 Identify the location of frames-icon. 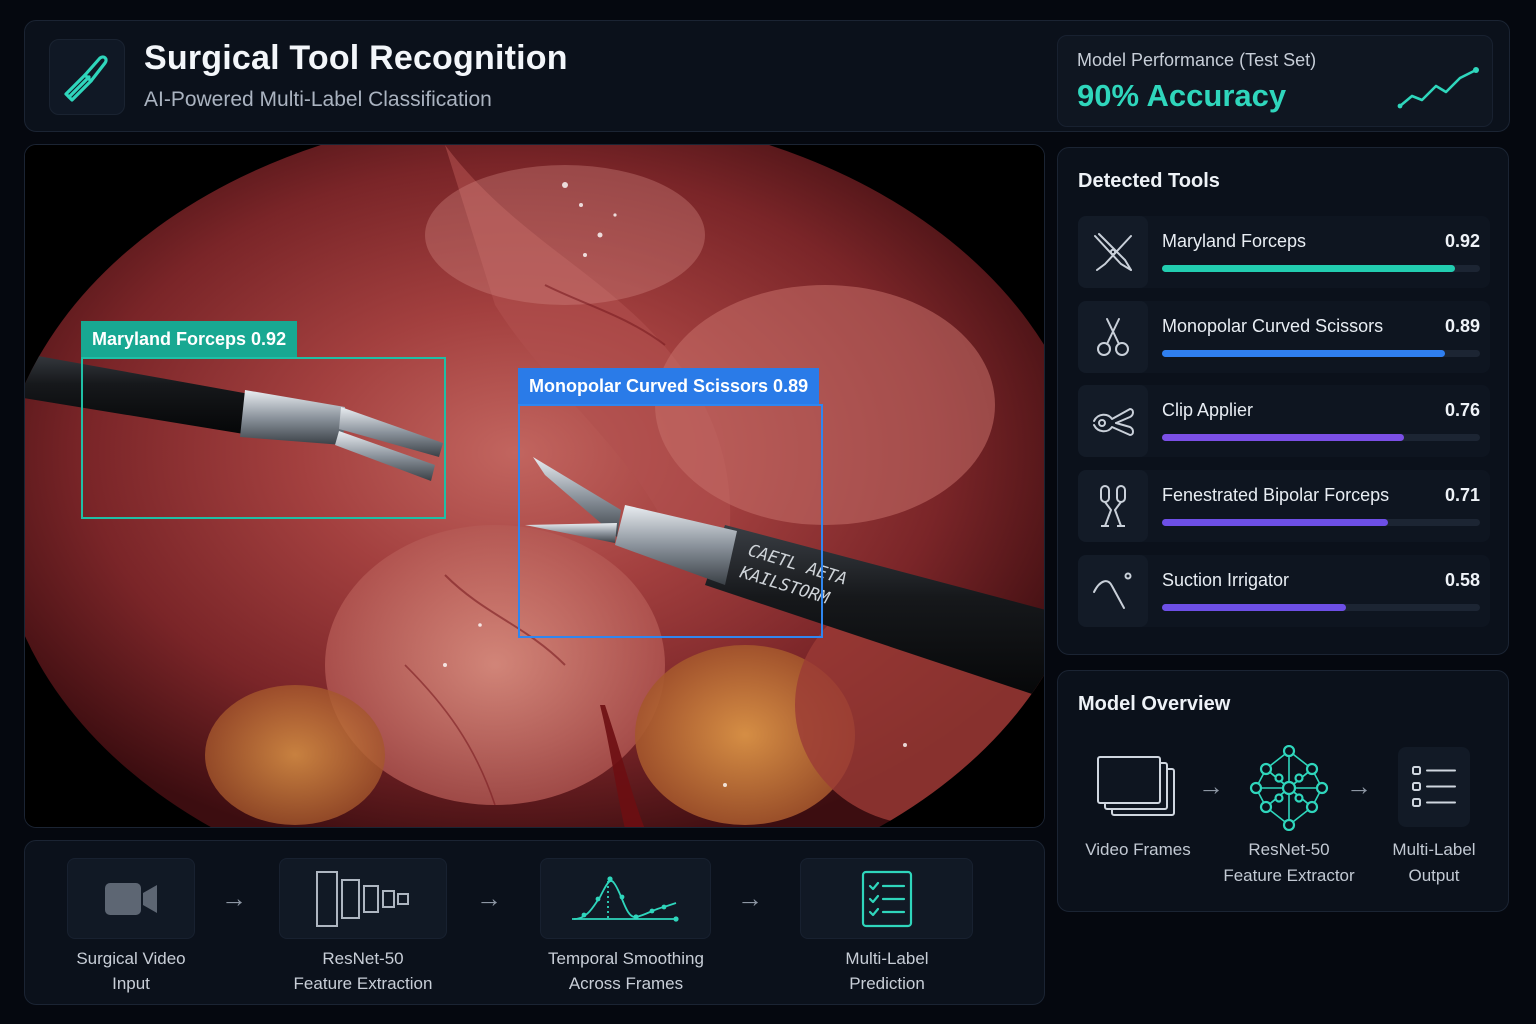
(1136, 786).